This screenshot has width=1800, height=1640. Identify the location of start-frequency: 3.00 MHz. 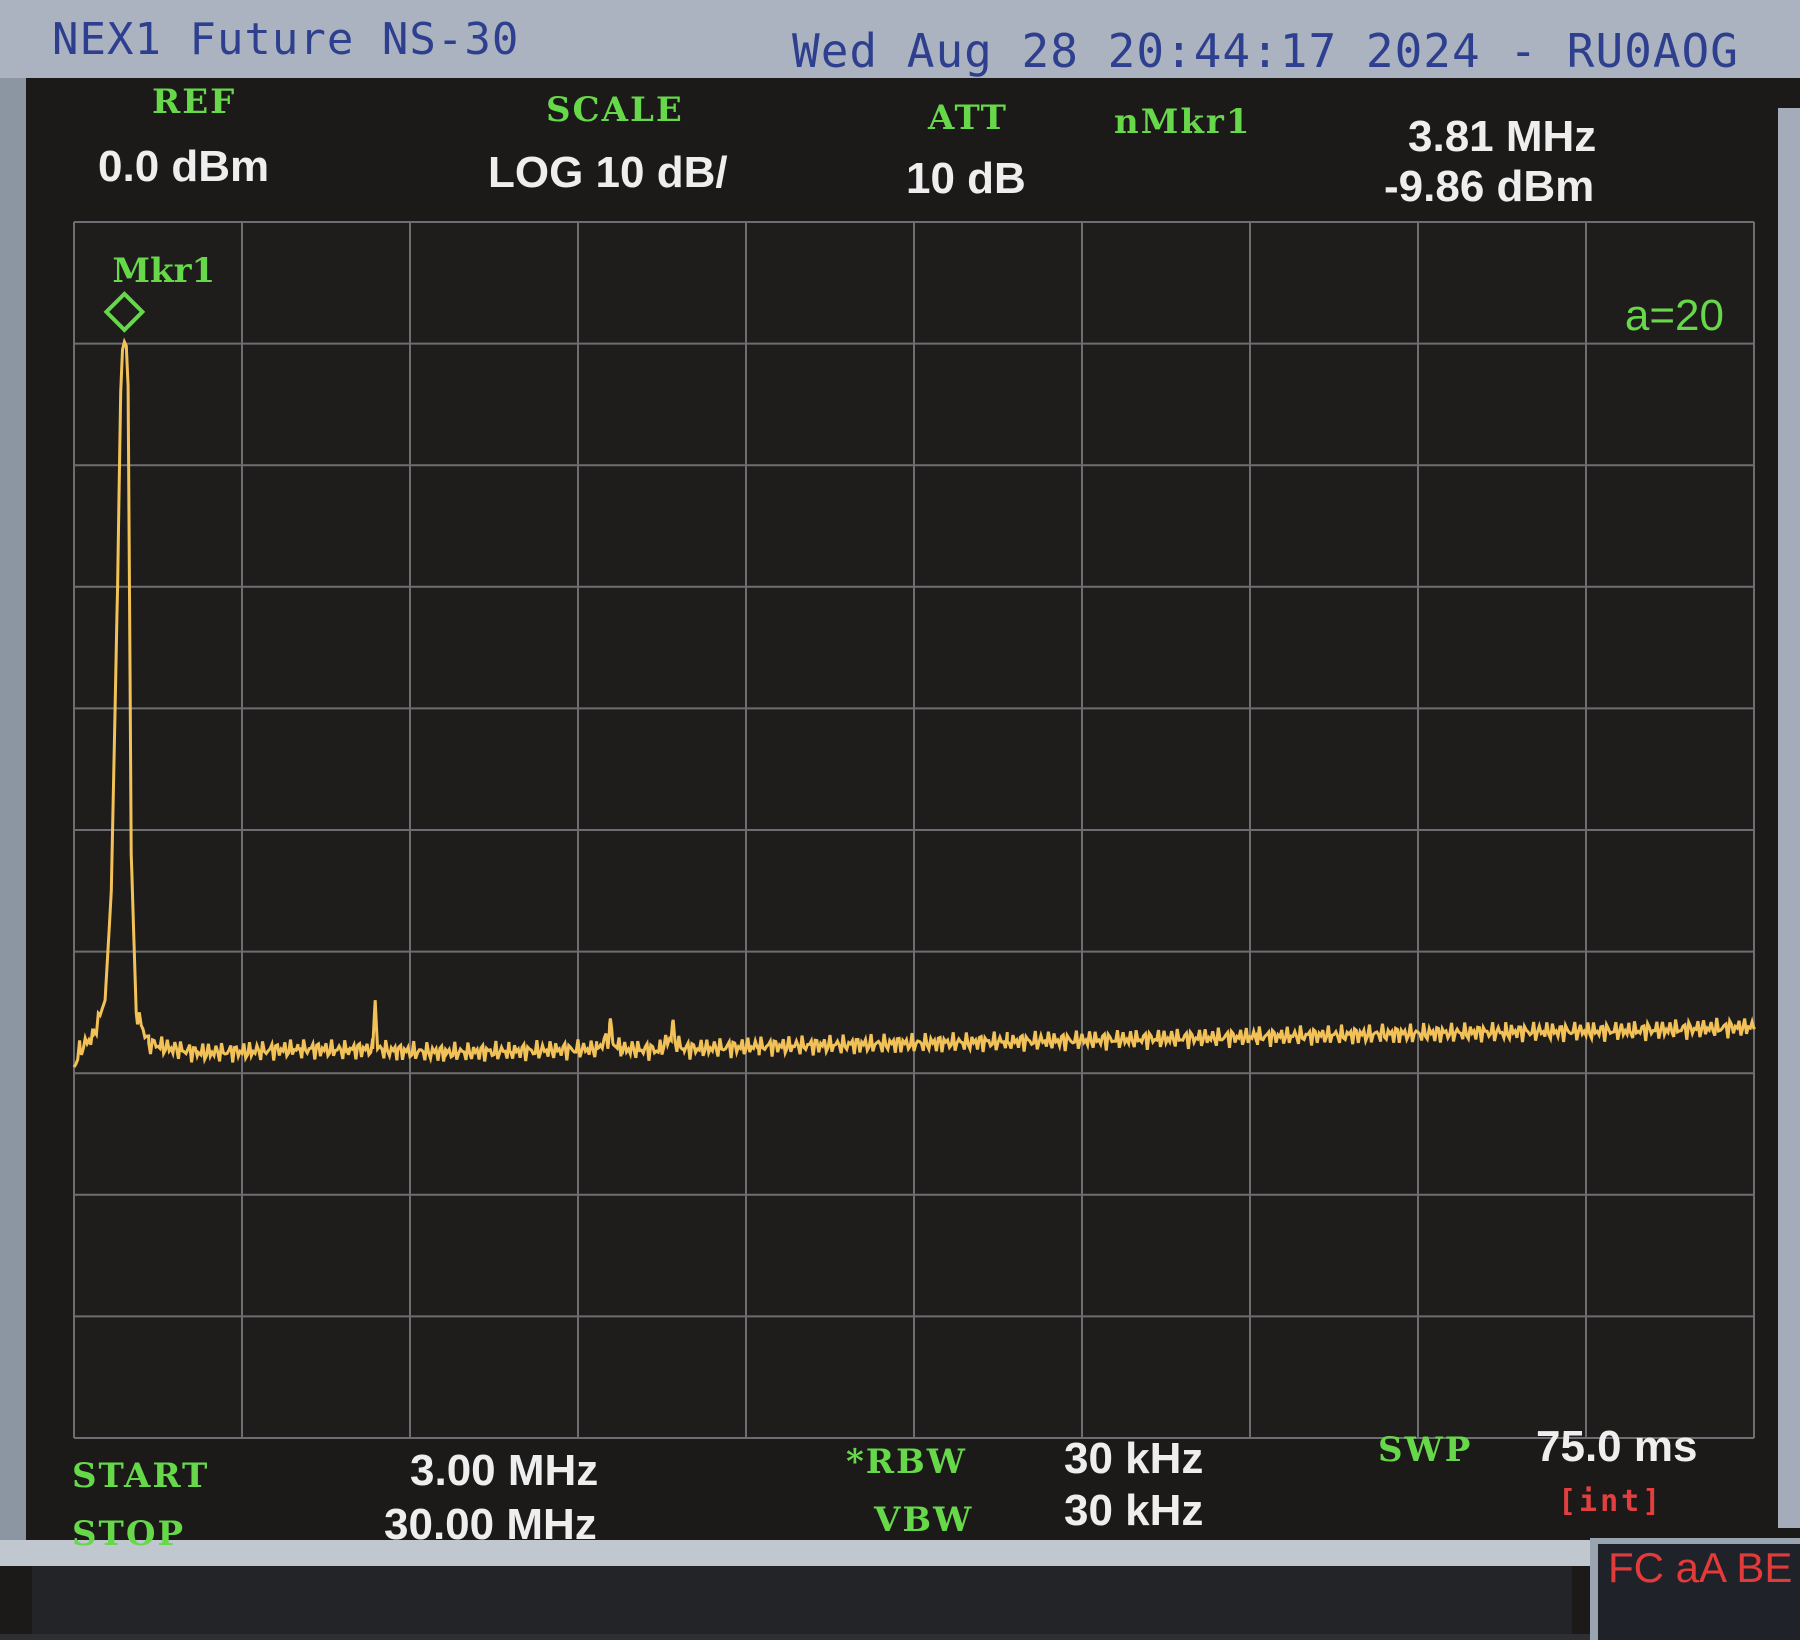
(504, 1470).